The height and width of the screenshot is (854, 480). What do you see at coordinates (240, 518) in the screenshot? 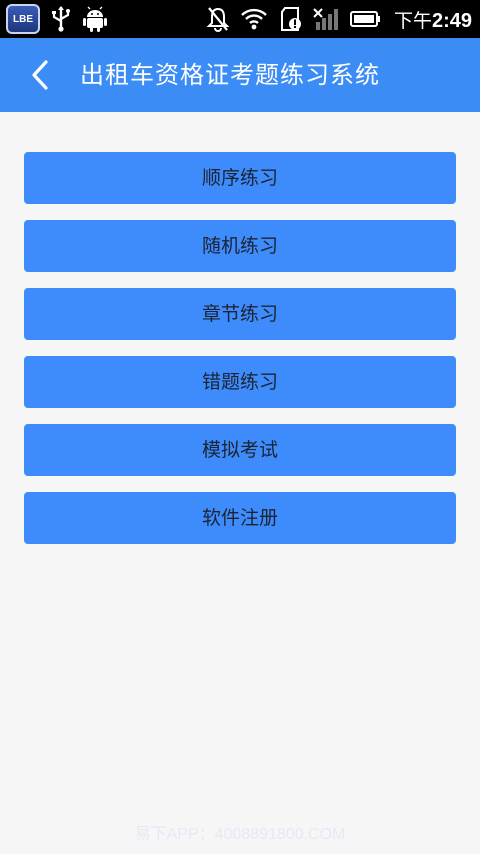
I see `software-registration-button: 软件注册` at bounding box center [240, 518].